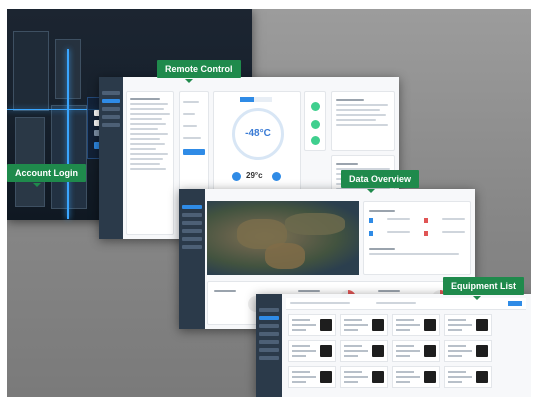 This screenshot has width=539, height=401. I want to click on decrease-button, so click(236, 176).